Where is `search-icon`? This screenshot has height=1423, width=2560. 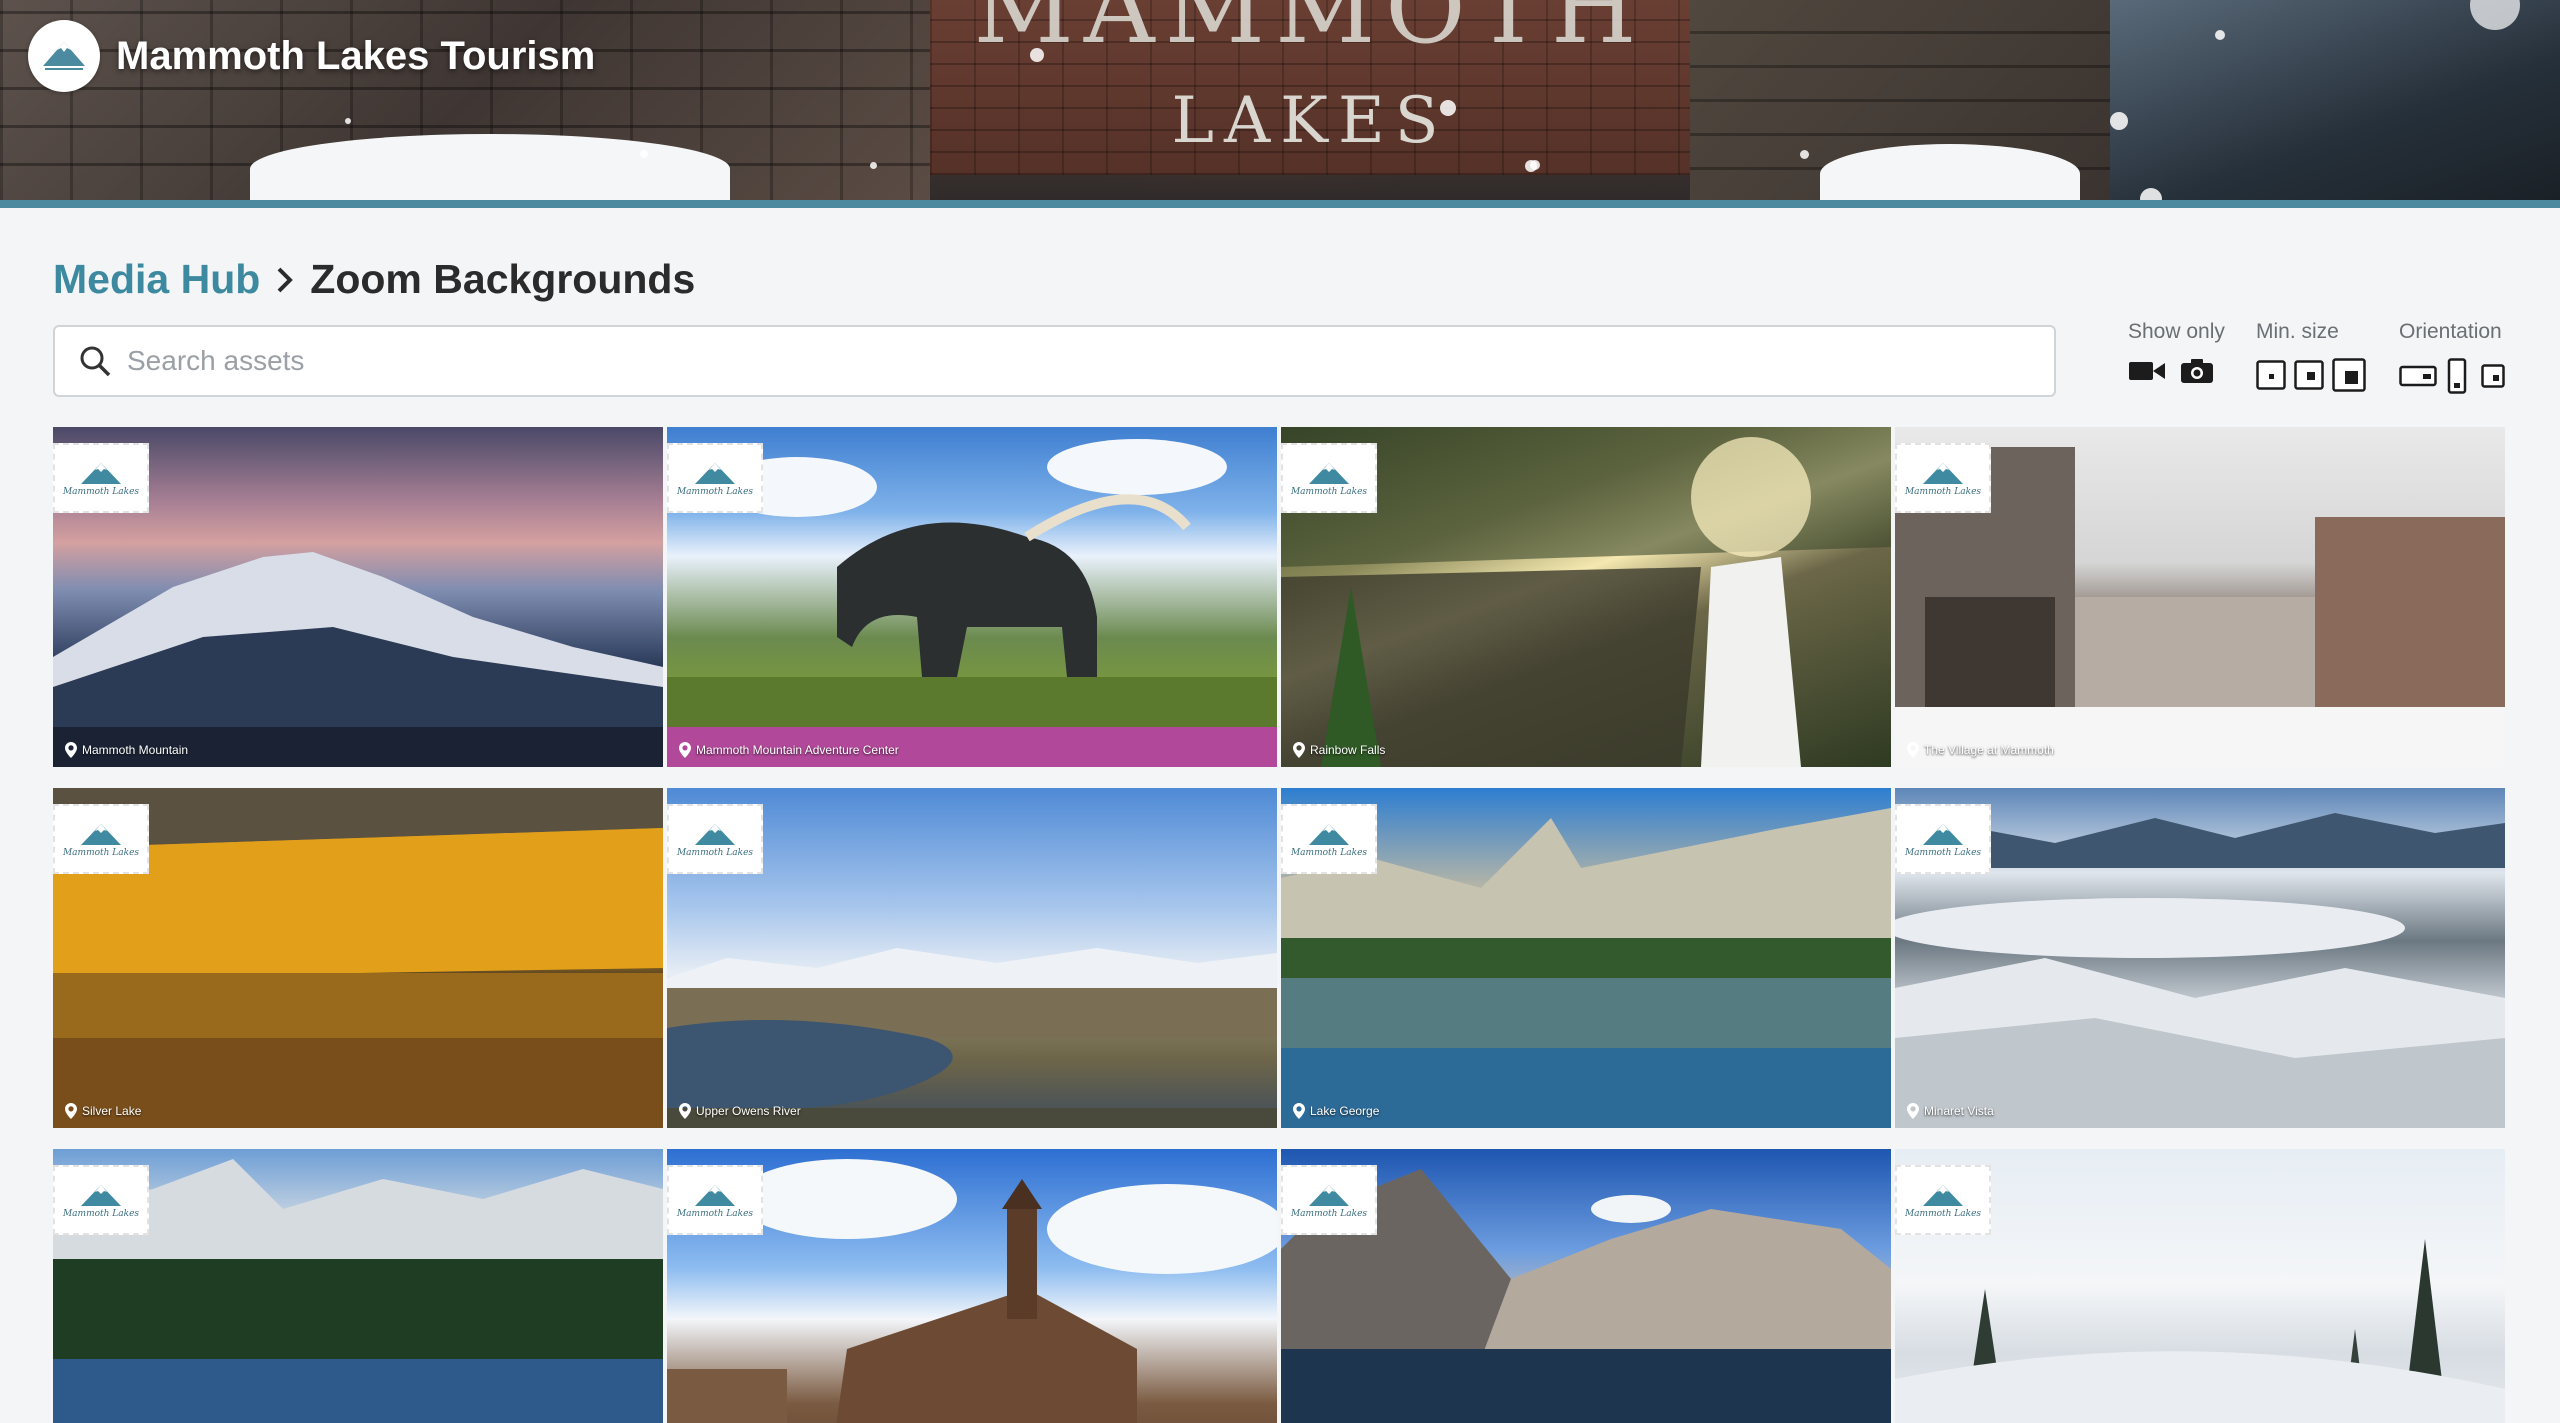
search-icon is located at coordinates (95, 361).